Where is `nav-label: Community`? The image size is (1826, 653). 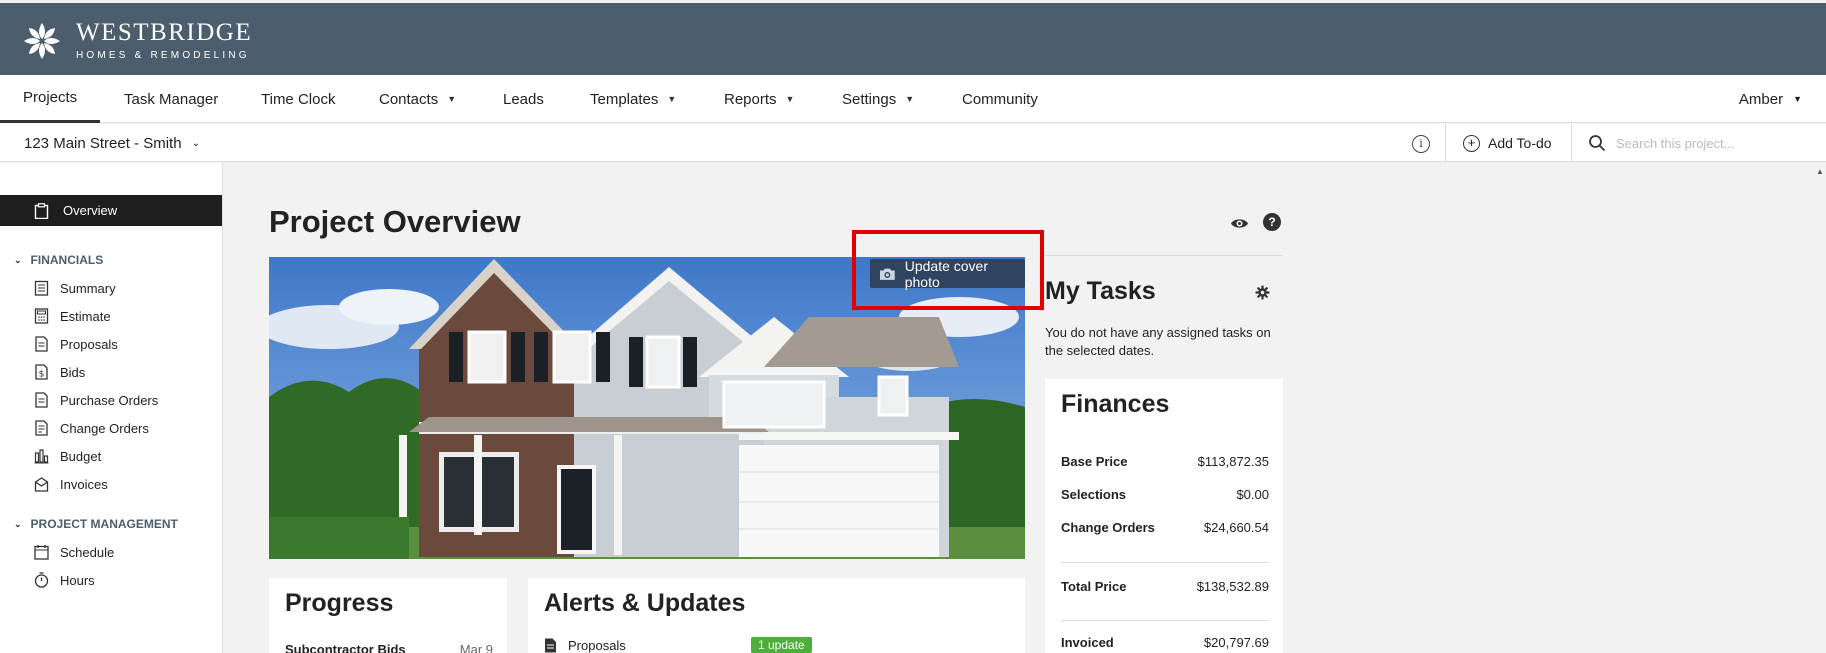 nav-label: Community is located at coordinates (1000, 99).